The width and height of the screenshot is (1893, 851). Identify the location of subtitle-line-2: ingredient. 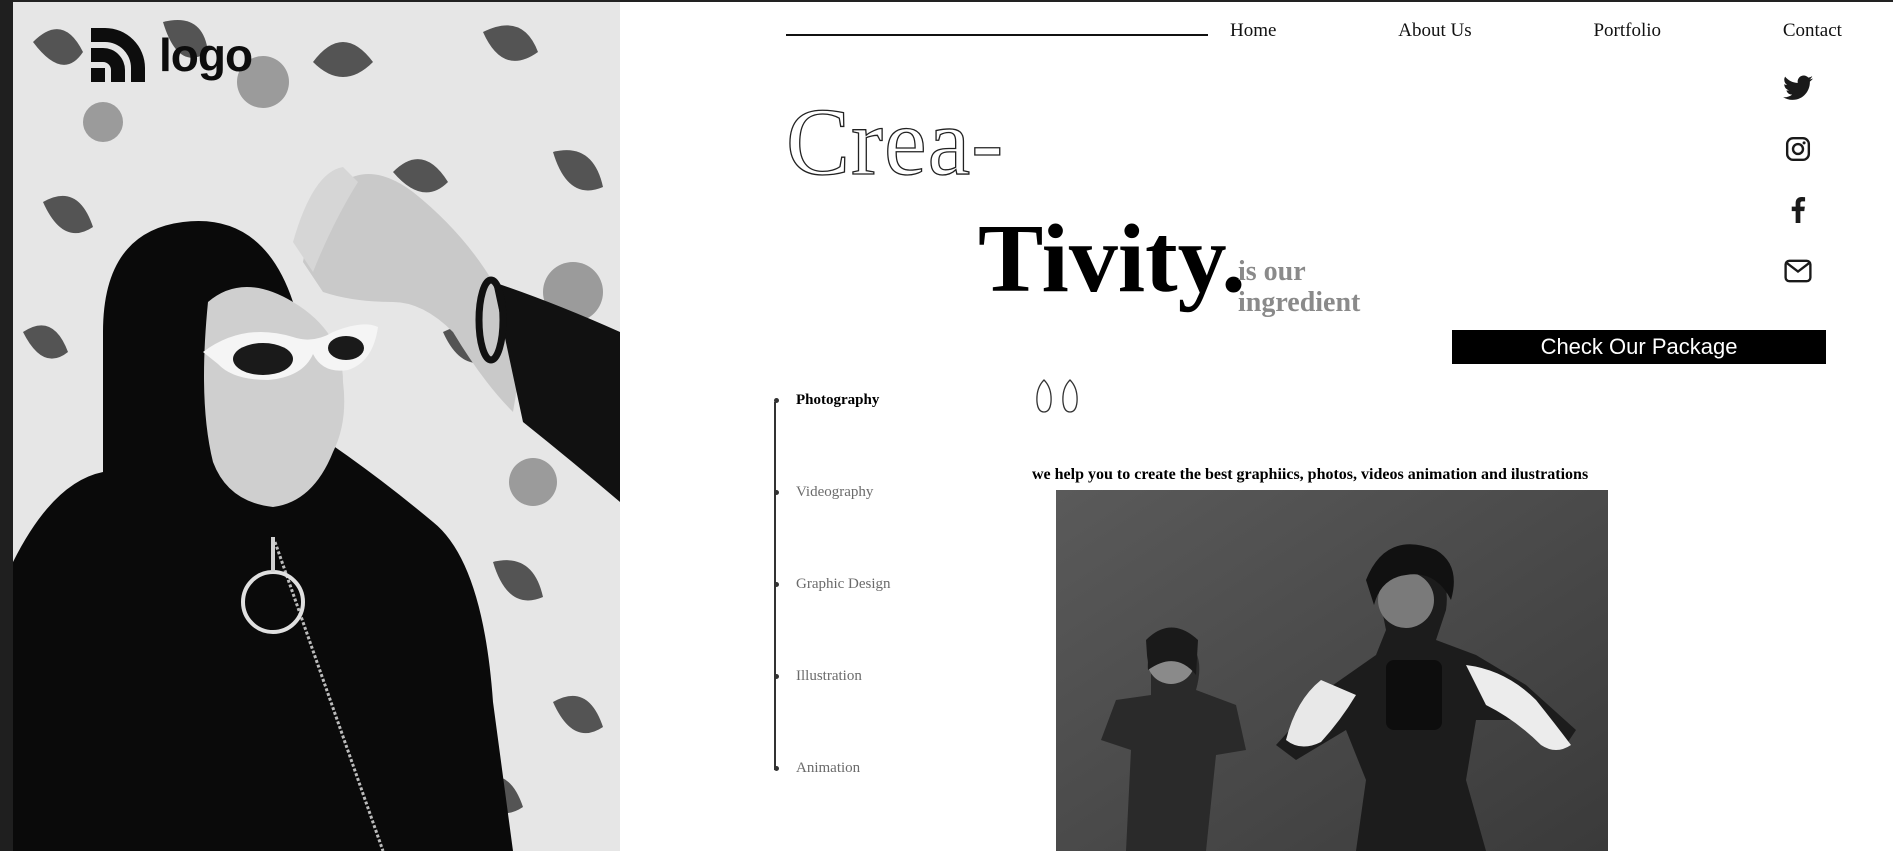
(1299, 302).